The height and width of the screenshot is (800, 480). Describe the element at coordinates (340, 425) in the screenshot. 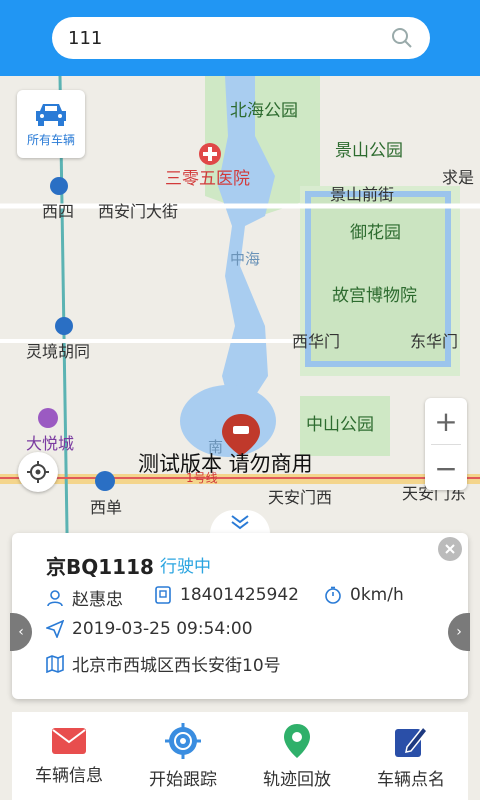

I see `map-label: 中山公园` at that location.